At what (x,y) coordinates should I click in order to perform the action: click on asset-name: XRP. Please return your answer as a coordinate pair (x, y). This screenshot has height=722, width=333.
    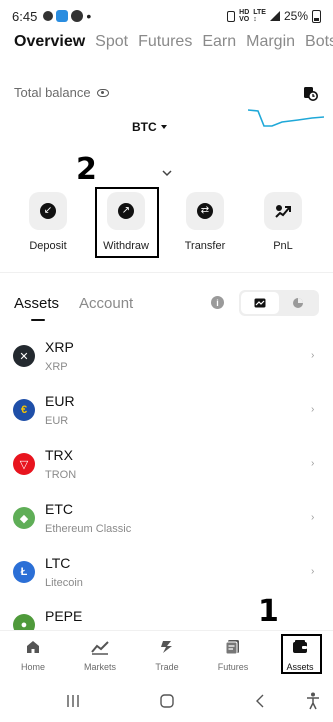
    Looking at the image, I should click on (56, 367).